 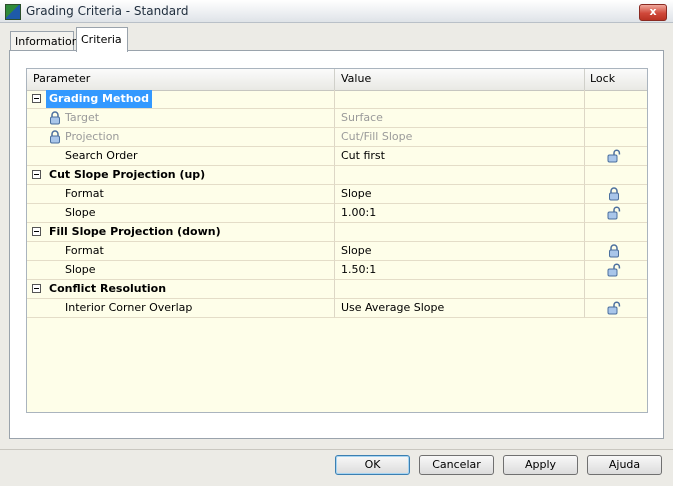 I want to click on property-value: 1.00:1, so click(x=460, y=213).